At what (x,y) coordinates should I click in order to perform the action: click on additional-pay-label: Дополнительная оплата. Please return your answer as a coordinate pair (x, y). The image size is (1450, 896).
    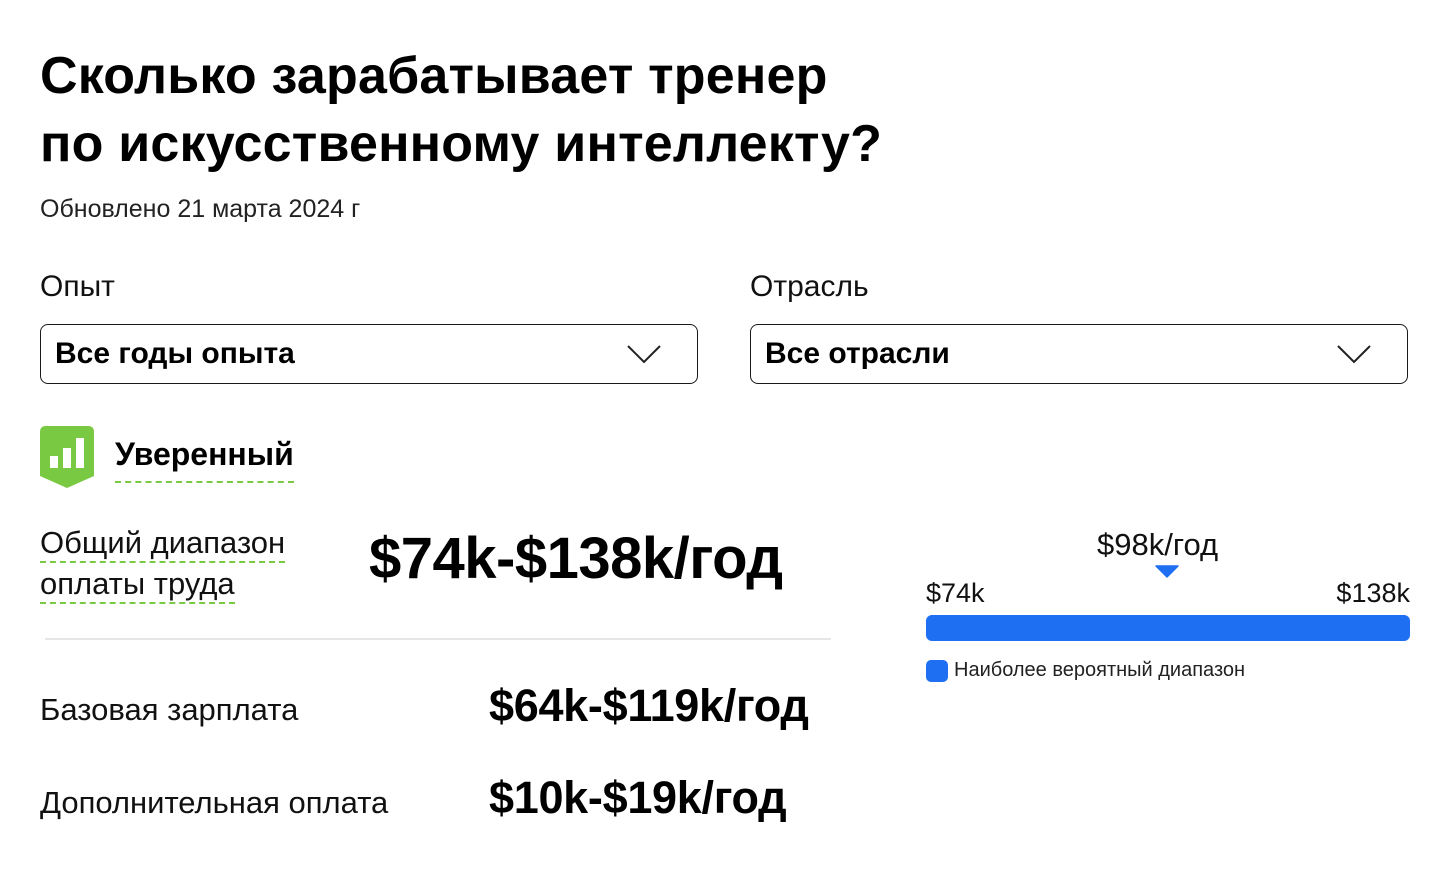
    Looking at the image, I should click on (214, 802).